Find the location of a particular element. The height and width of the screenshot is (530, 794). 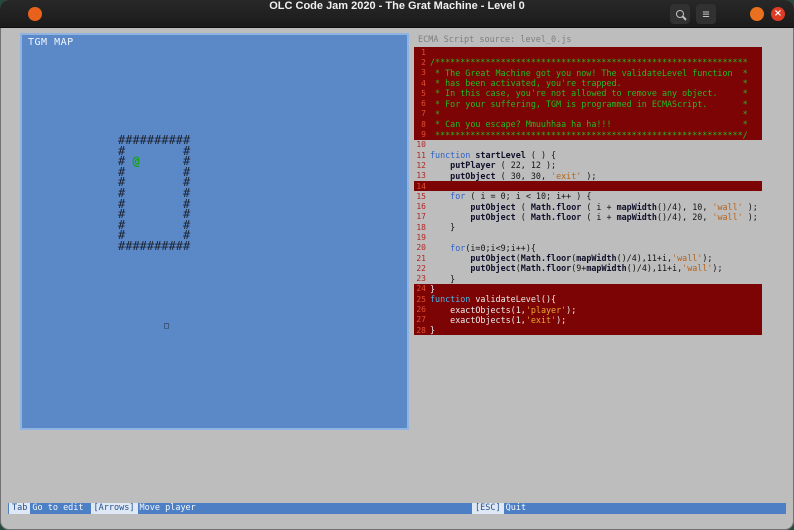

key-hint-label: Quit is located at coordinates (516, 508).